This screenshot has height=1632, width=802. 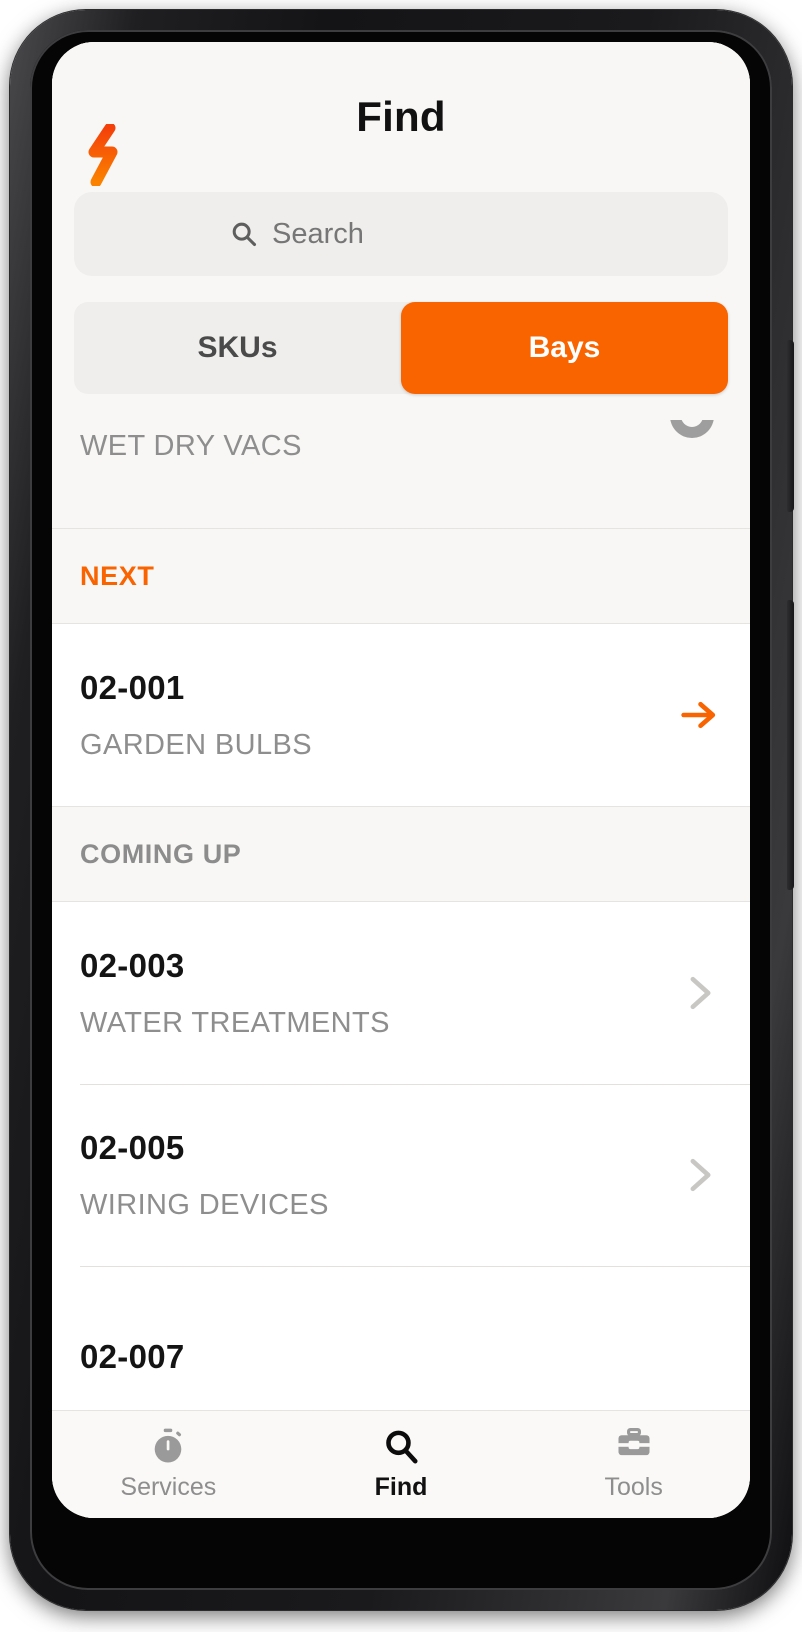 What do you see at coordinates (401, 1175) in the screenshot?
I see `list-item: 02-005 WIRING DEVICES` at bounding box center [401, 1175].